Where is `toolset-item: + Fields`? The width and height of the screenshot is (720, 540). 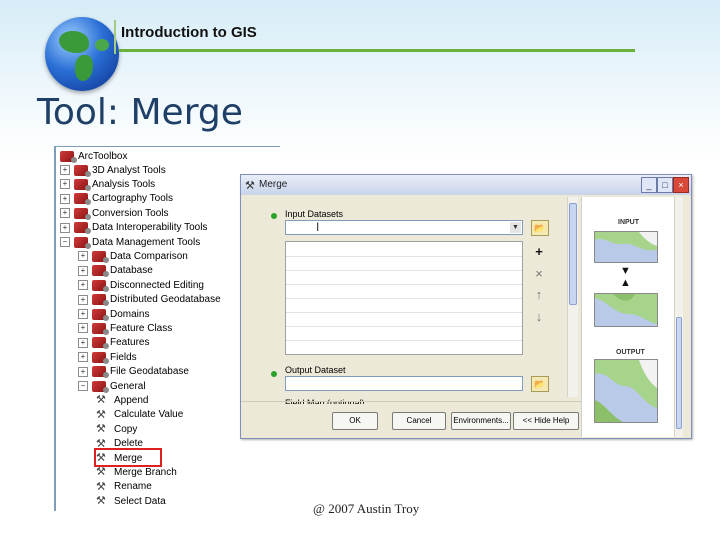
toolset-item: + Fields is located at coordinates (107, 357).